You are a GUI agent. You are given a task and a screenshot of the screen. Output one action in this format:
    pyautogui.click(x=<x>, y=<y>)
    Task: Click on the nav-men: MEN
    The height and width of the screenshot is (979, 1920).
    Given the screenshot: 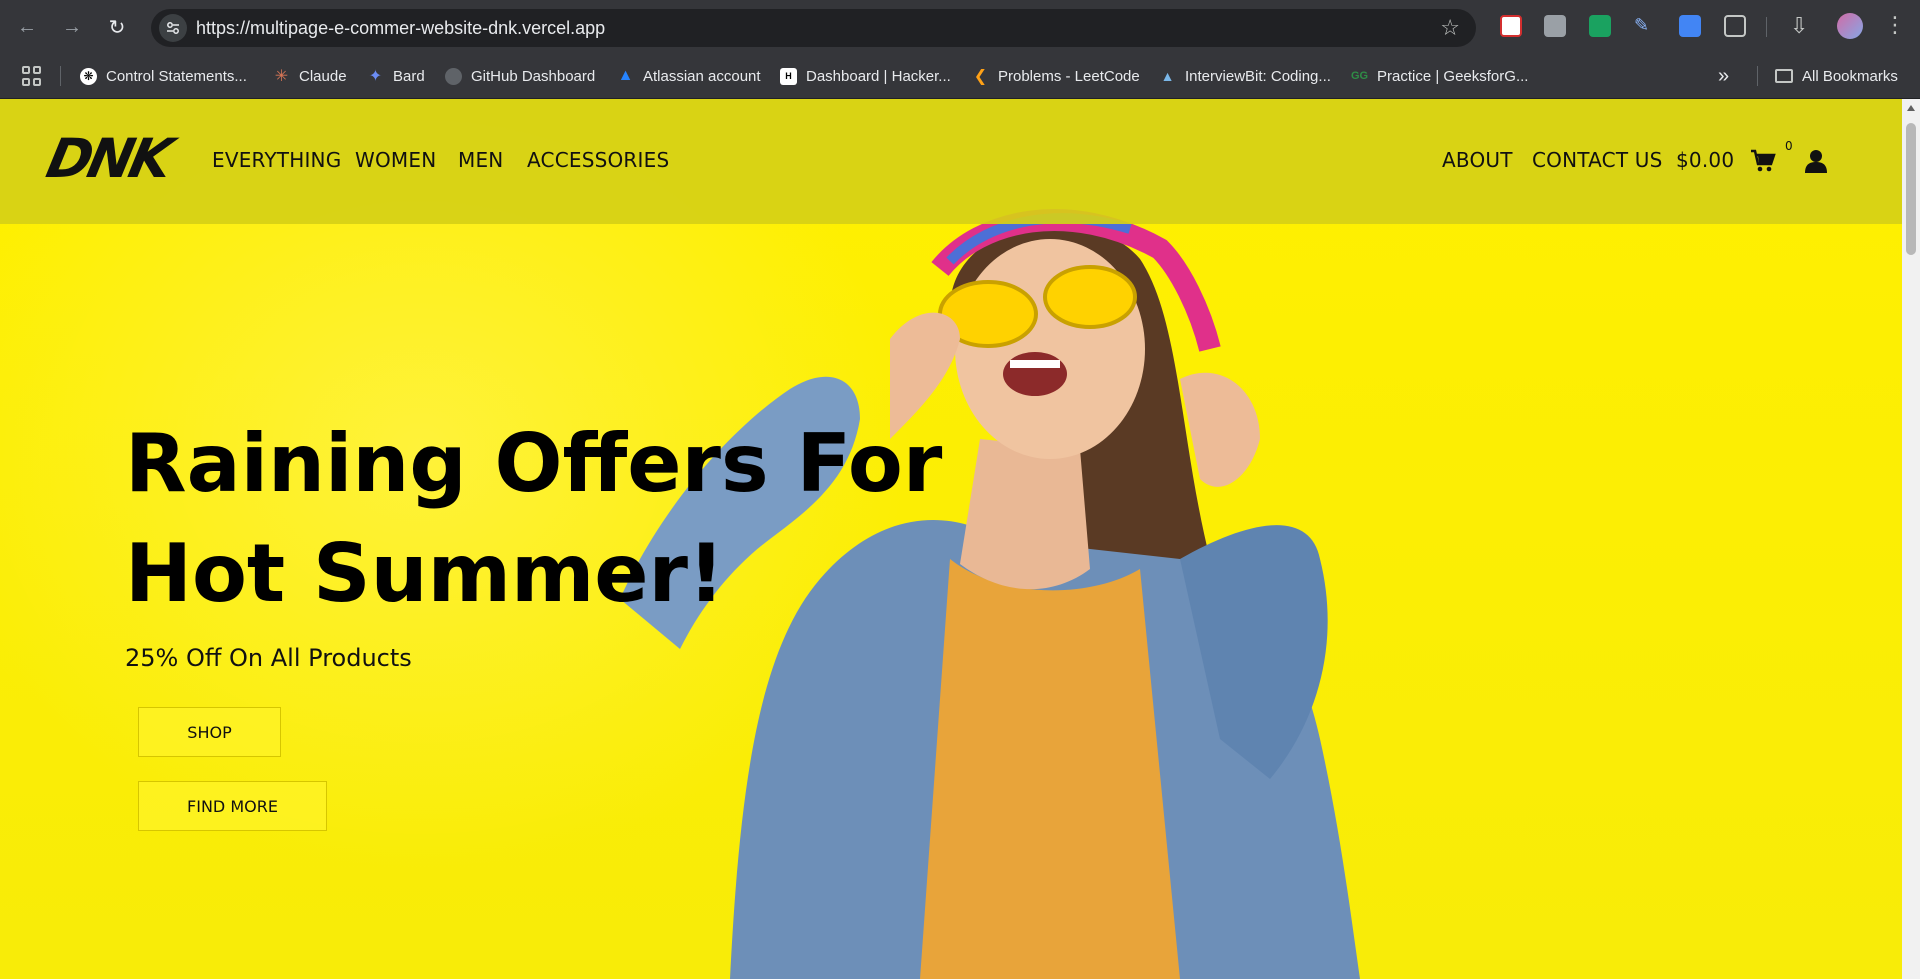 What is the action you would take?
    pyautogui.click(x=480, y=160)
    